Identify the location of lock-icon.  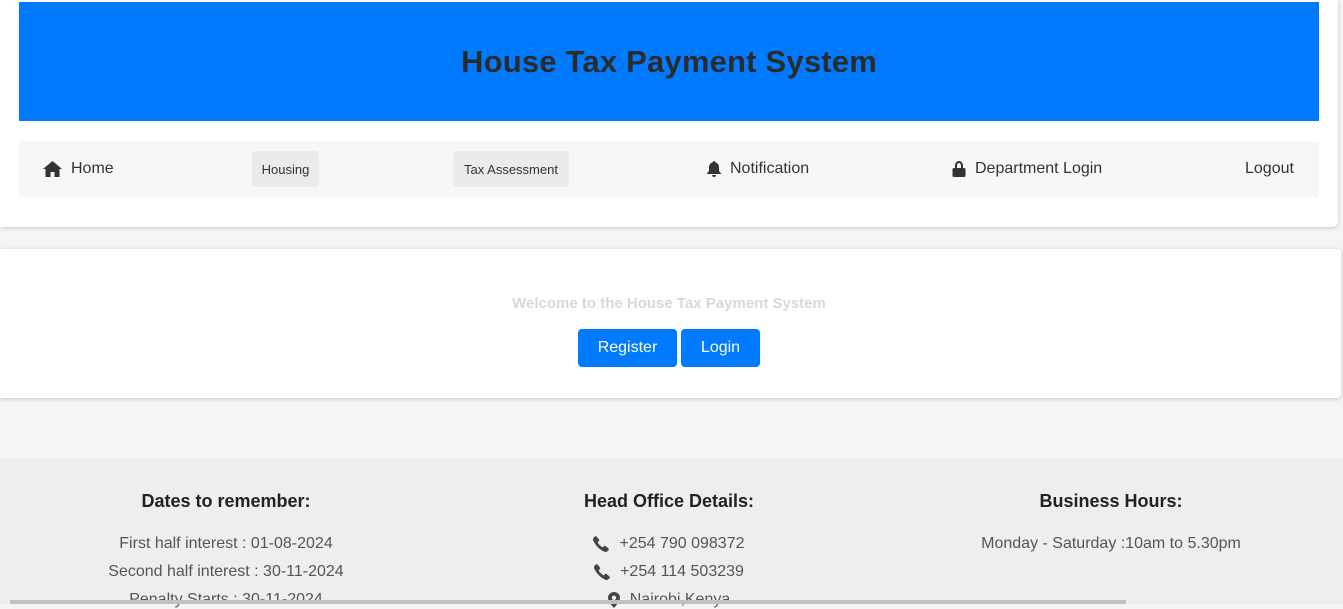
(959, 169).